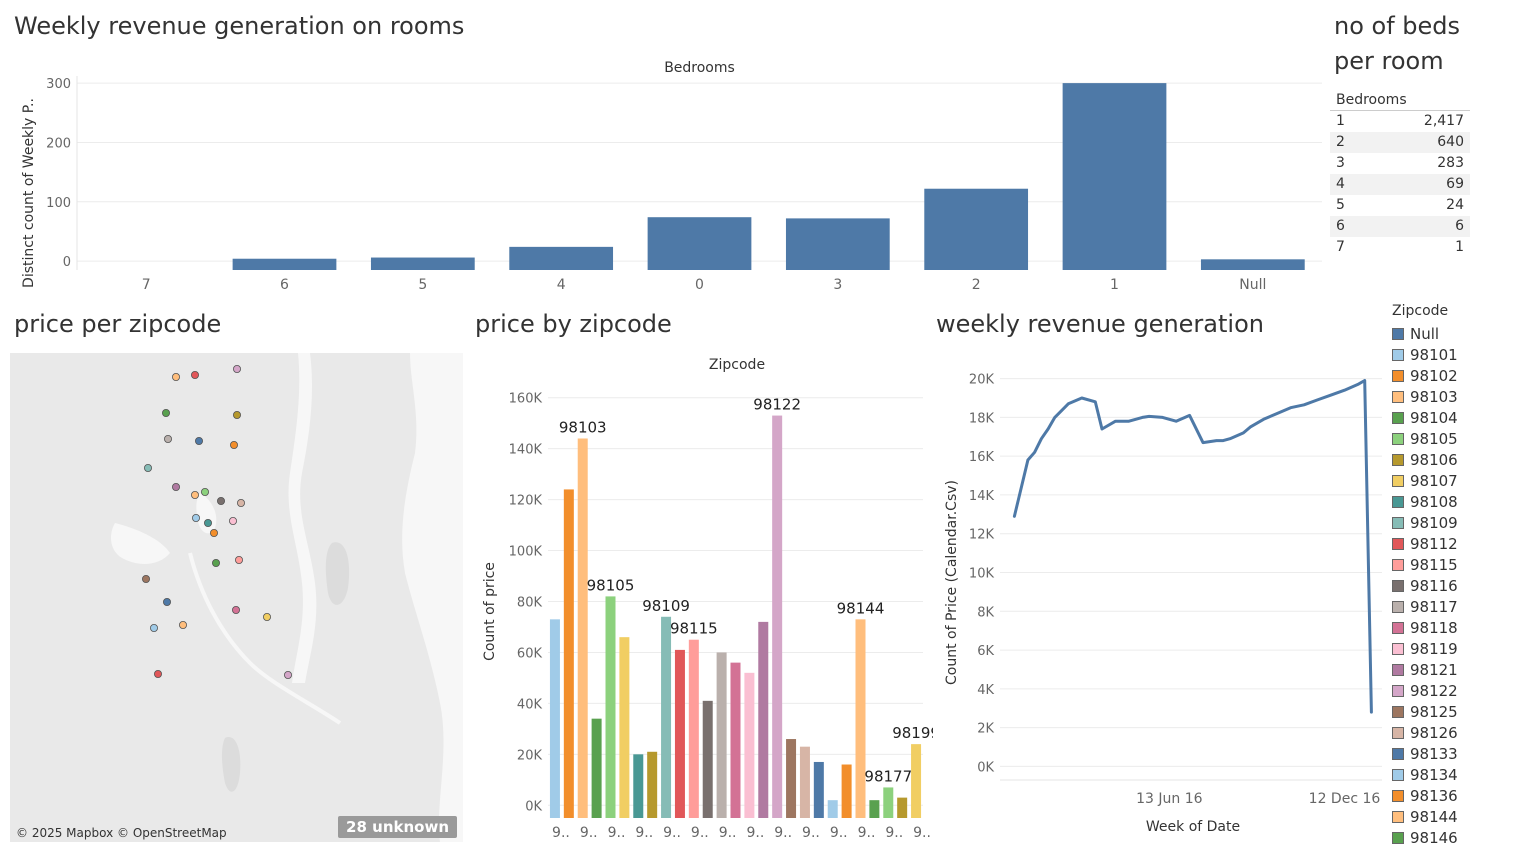  I want to click on legend-item: 98121, so click(1454, 669).